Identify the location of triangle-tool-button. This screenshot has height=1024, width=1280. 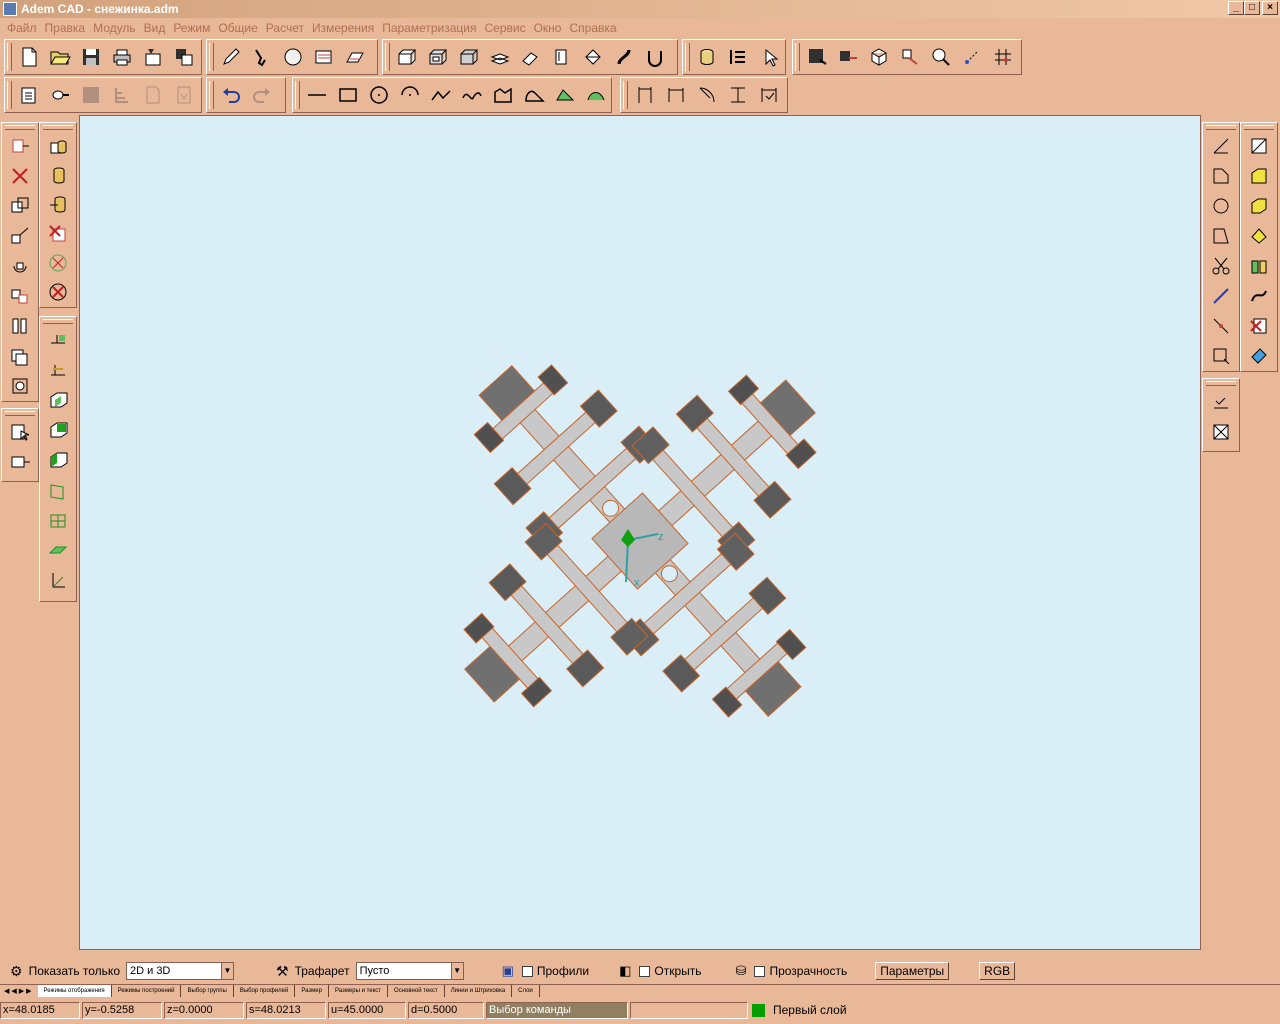
(1221, 236).